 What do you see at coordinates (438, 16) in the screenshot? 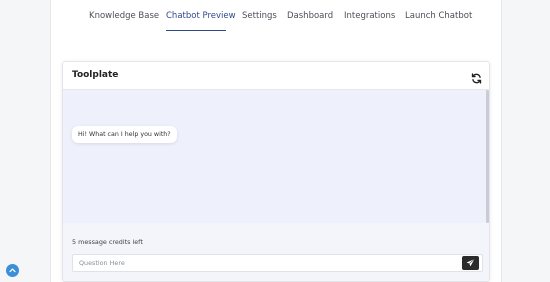
I see `tab-launch-chatbot: Launch Chatbot` at bounding box center [438, 16].